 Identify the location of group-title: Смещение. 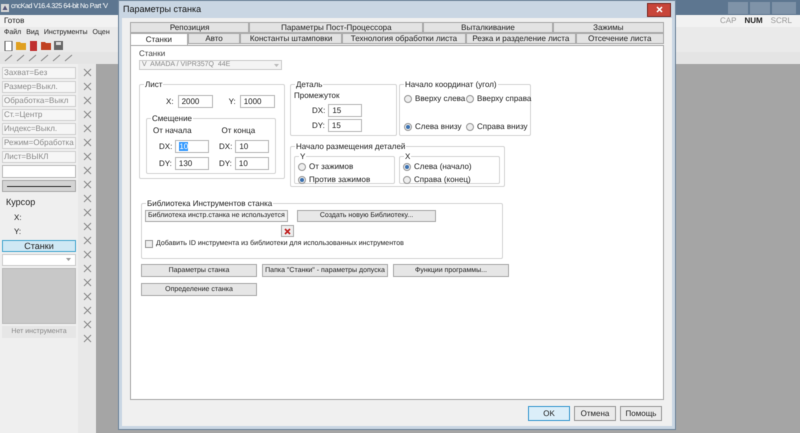
(172, 119).